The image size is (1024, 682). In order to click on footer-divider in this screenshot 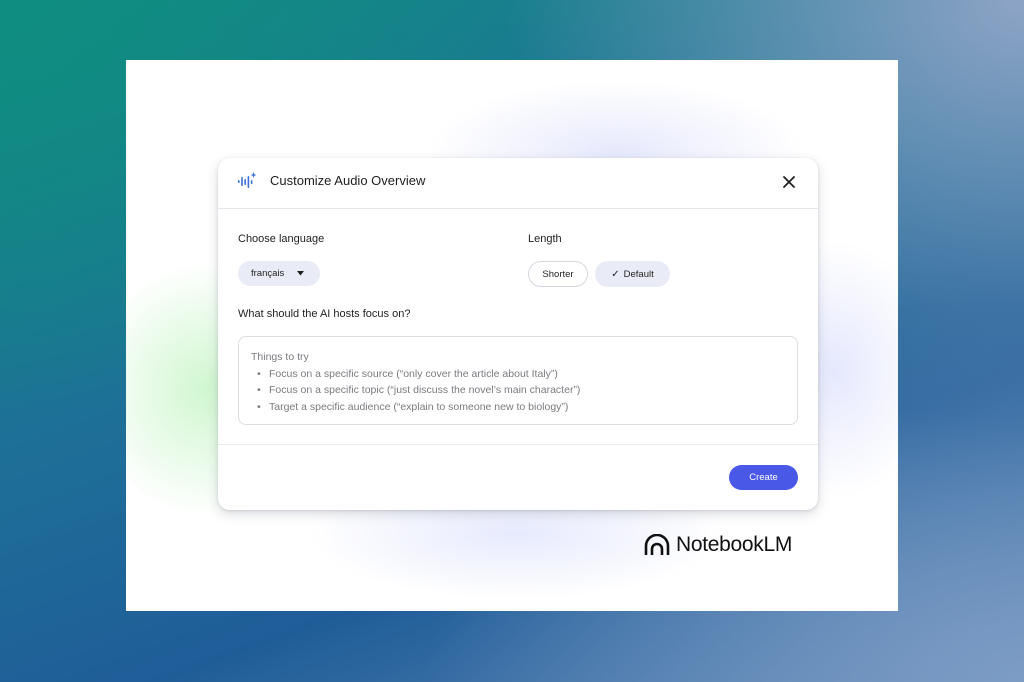, I will do `click(518, 444)`.